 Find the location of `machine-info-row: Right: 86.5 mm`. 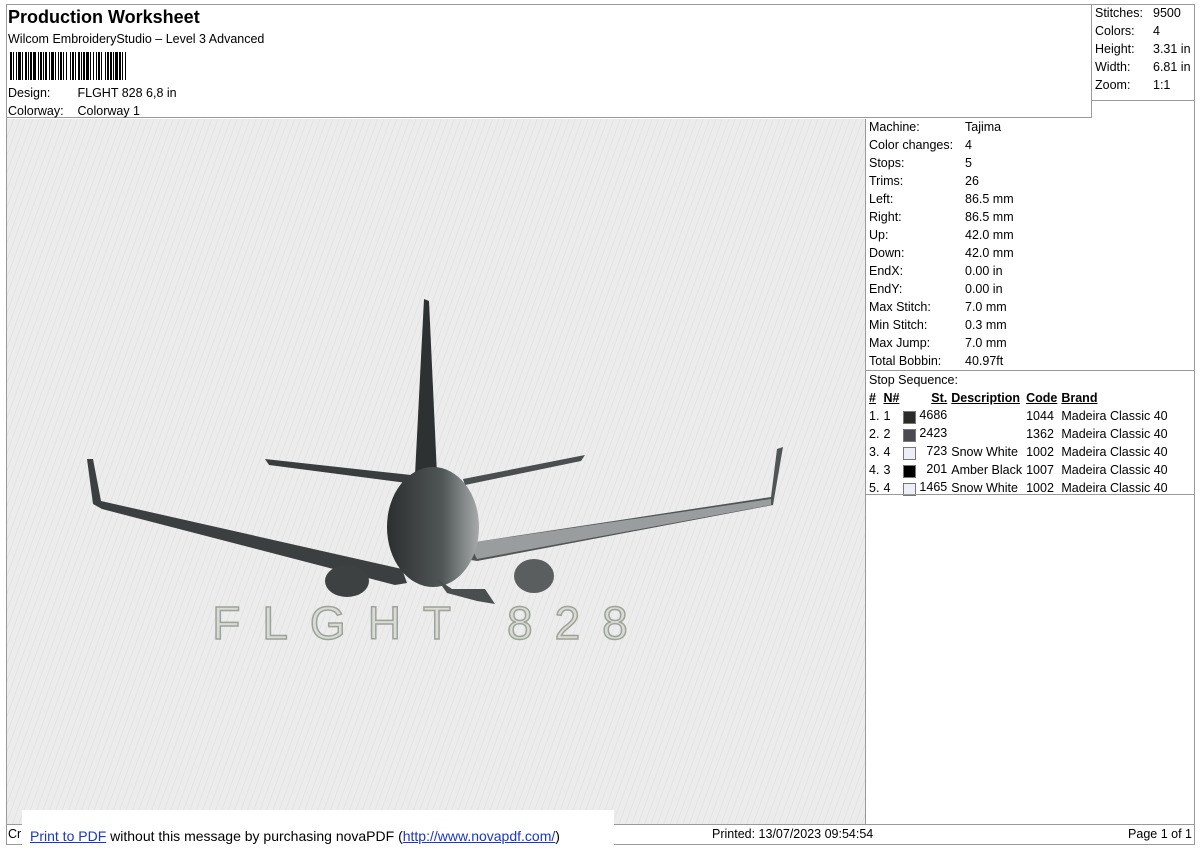

machine-info-row: Right: 86.5 mm is located at coordinates (1030, 217).